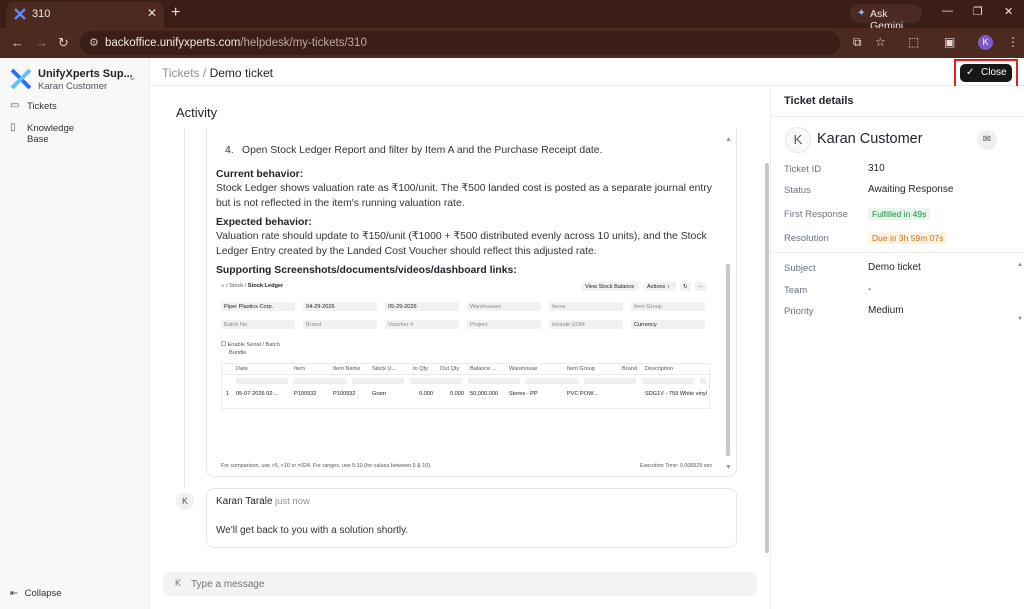 The width and height of the screenshot is (1024, 609). Describe the element at coordinates (17, 42) in the screenshot. I see `back-icon: ←` at that location.